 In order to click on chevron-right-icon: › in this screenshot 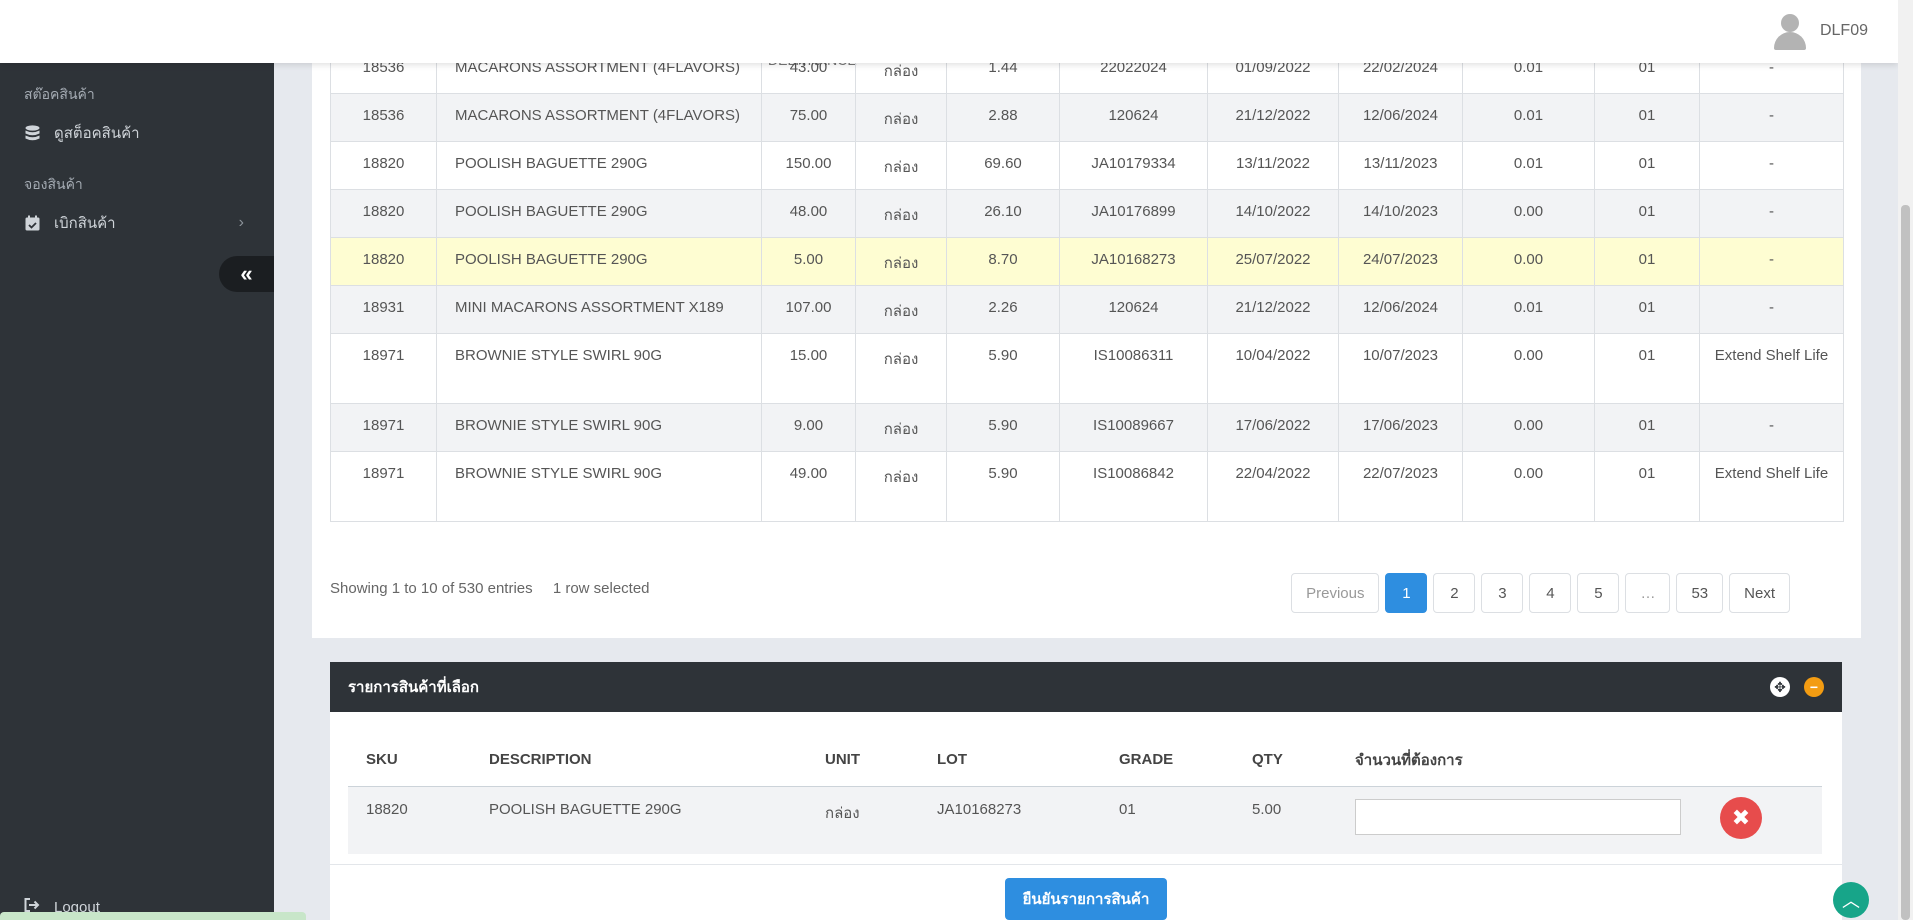, I will do `click(241, 222)`.